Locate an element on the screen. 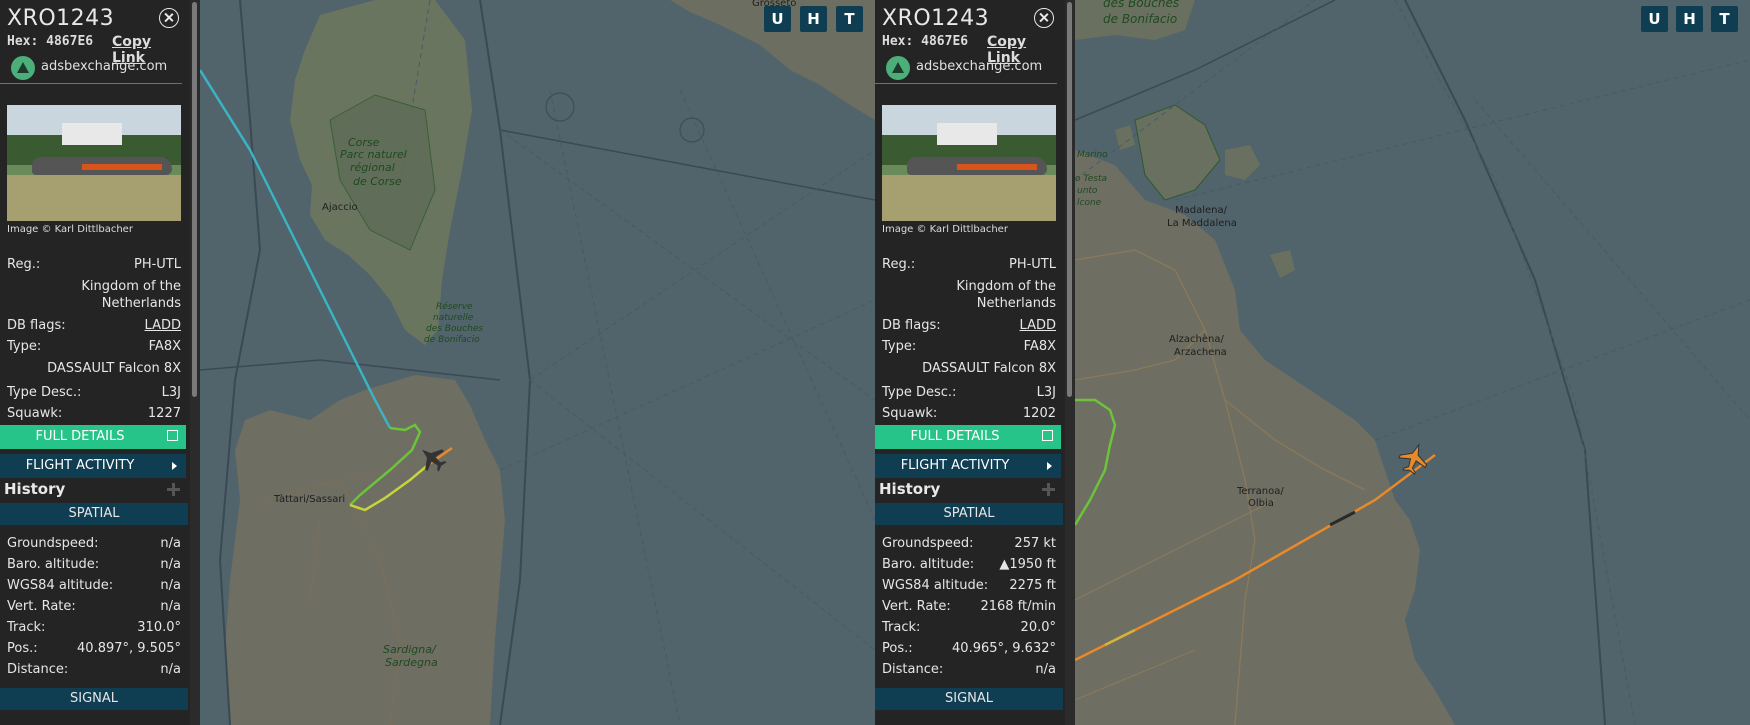  baro-altitude-value: ▲1950 ft is located at coordinates (1027, 564).